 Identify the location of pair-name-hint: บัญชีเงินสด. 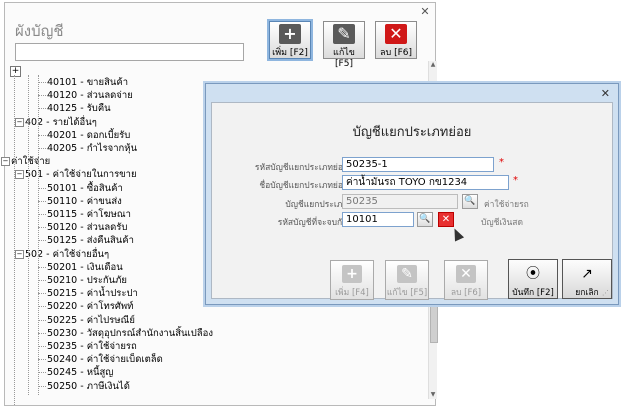
(502, 223).